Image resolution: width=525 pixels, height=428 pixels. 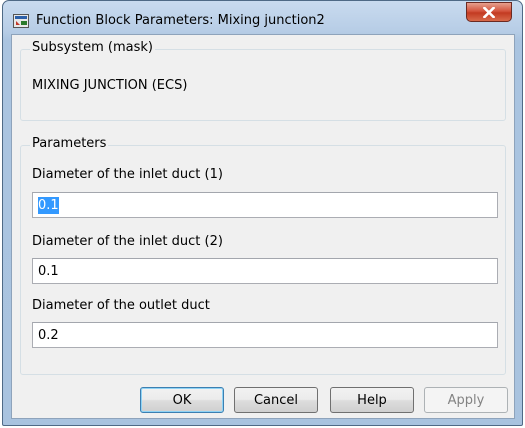 I want to click on inlet-duct-1-label: Diameter of the inlet duct (1), so click(x=127, y=174).